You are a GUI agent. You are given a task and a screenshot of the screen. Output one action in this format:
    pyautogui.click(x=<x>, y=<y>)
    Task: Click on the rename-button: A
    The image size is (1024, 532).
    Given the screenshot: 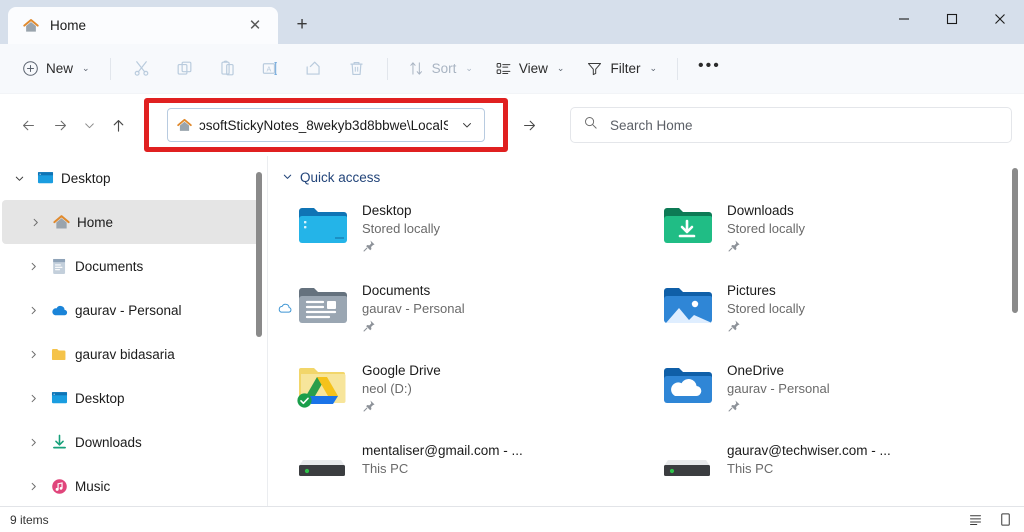 What is the action you would take?
    pyautogui.click(x=270, y=69)
    